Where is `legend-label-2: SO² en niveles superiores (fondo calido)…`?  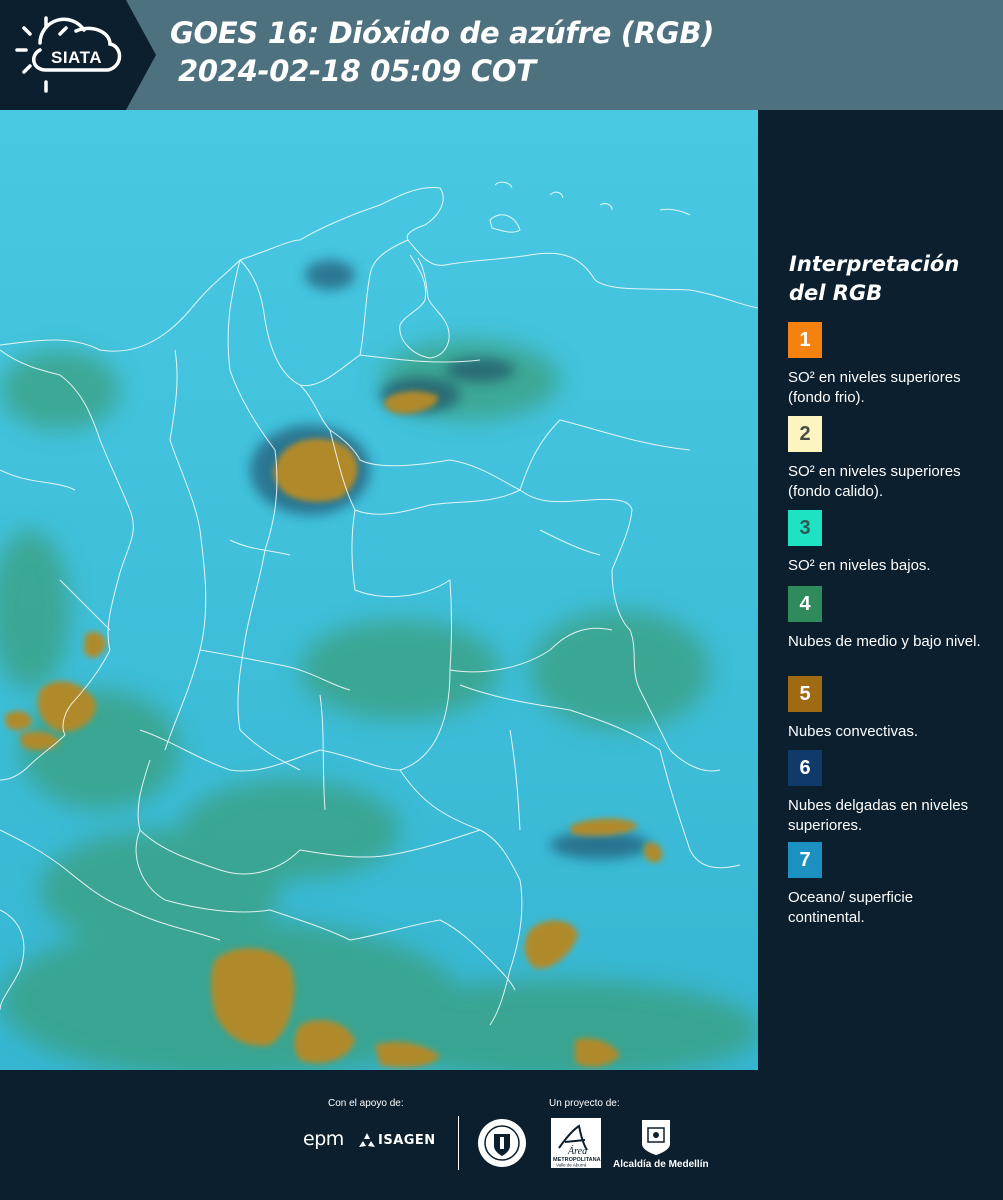 legend-label-2: SO² en niveles superiores (fondo calido)… is located at coordinates (874, 481).